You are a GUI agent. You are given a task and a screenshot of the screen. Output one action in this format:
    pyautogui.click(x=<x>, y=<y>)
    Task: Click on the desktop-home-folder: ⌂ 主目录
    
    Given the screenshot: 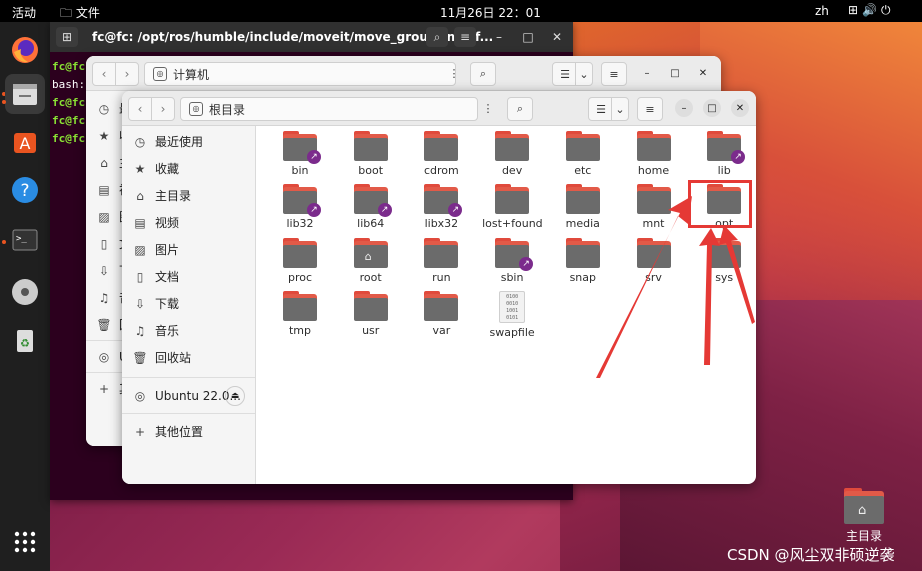 What is the action you would take?
    pyautogui.click(x=864, y=516)
    